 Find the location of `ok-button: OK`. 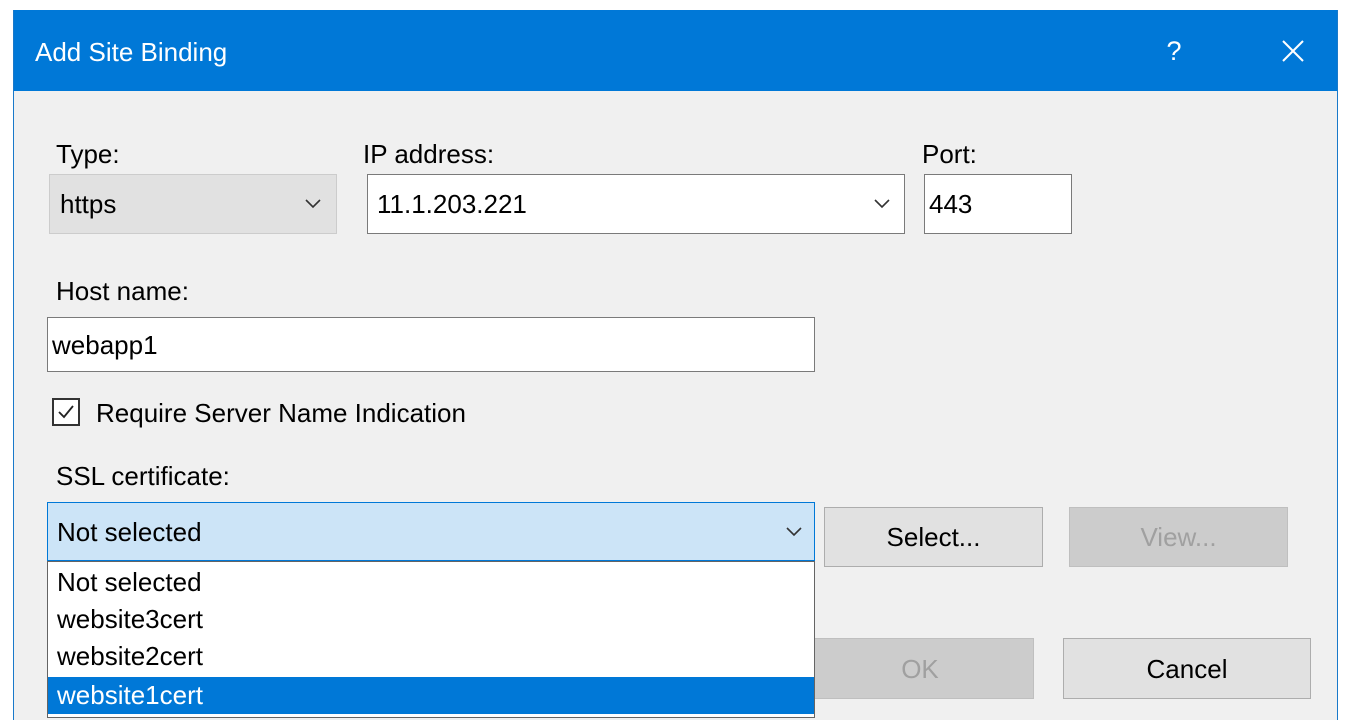

ok-button: OK is located at coordinates (920, 668).